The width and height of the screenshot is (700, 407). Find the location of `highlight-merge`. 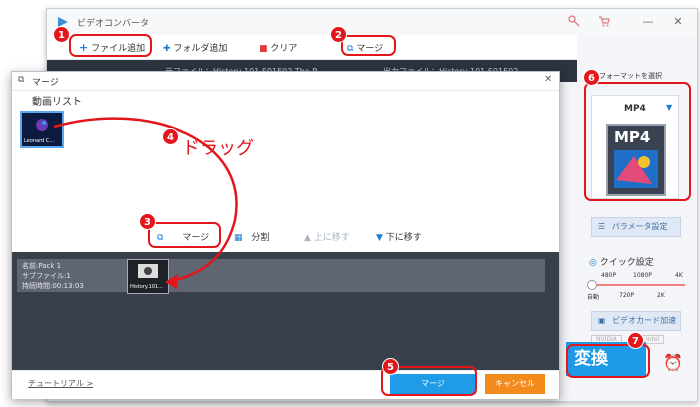

highlight-merge is located at coordinates (368, 45).